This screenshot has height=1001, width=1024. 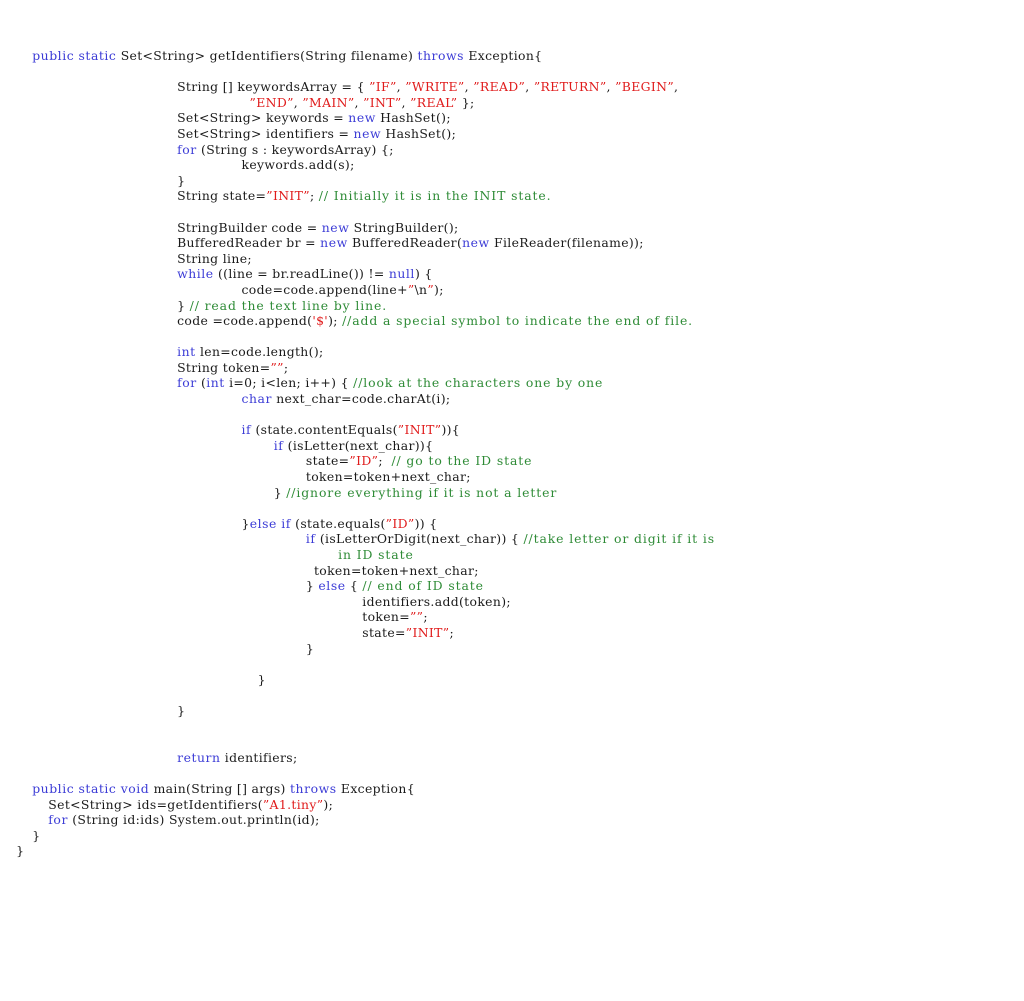 What do you see at coordinates (512, 571) in the screenshot?
I see `code-line: token=token+next_char;` at bounding box center [512, 571].